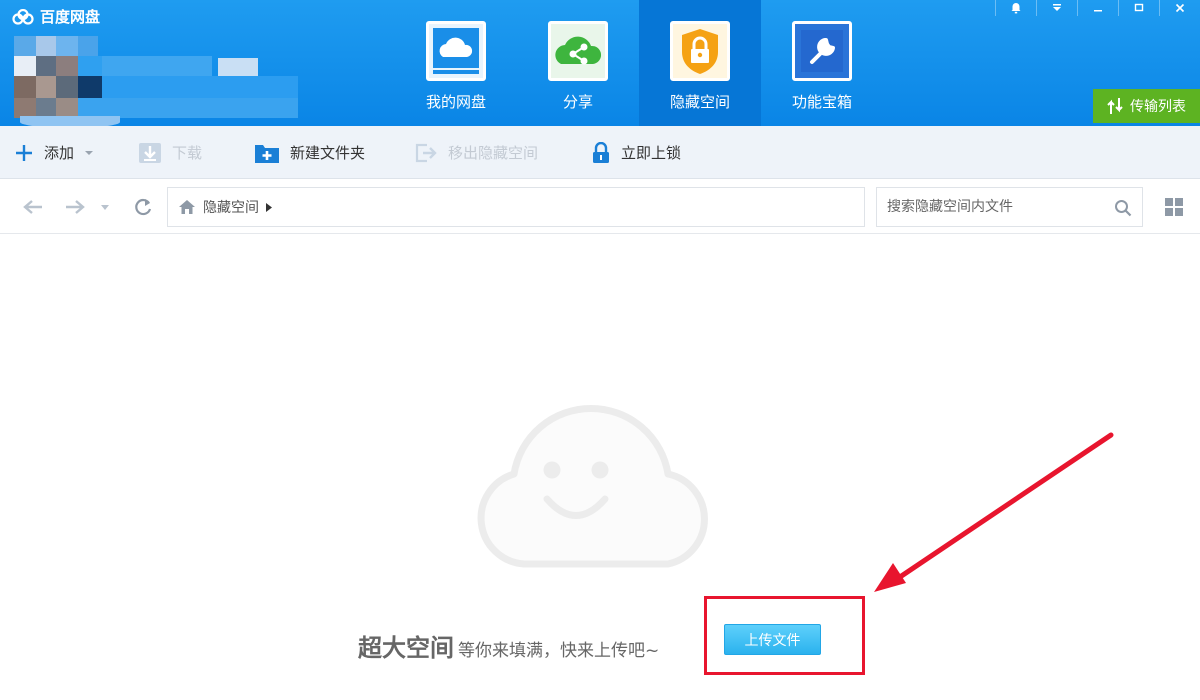 The height and width of the screenshot is (700, 1200). Describe the element at coordinates (426, 152) in the screenshot. I see `move-out-icon` at that location.